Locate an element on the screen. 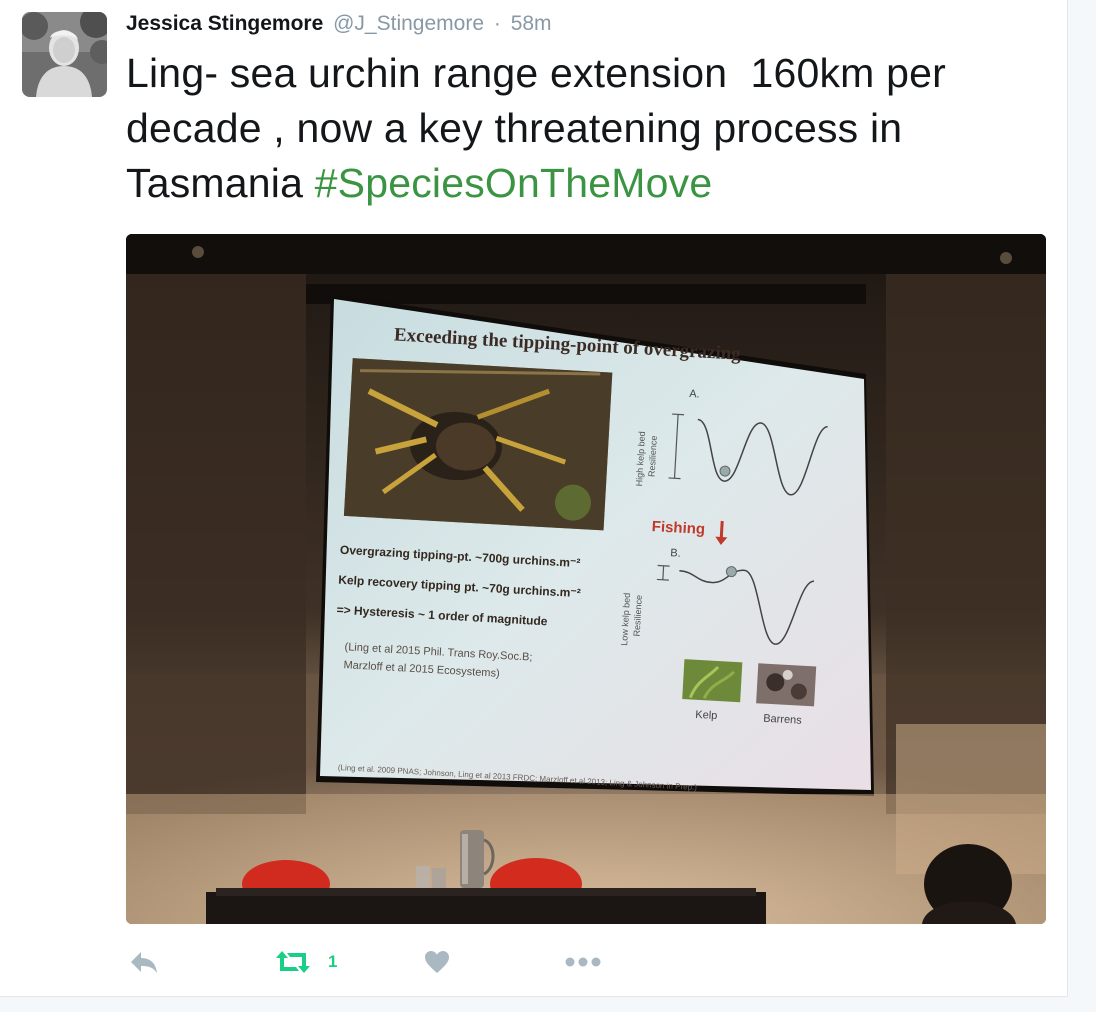  hashtag-link: #SpeciesOnTheMove is located at coordinates (514, 183).